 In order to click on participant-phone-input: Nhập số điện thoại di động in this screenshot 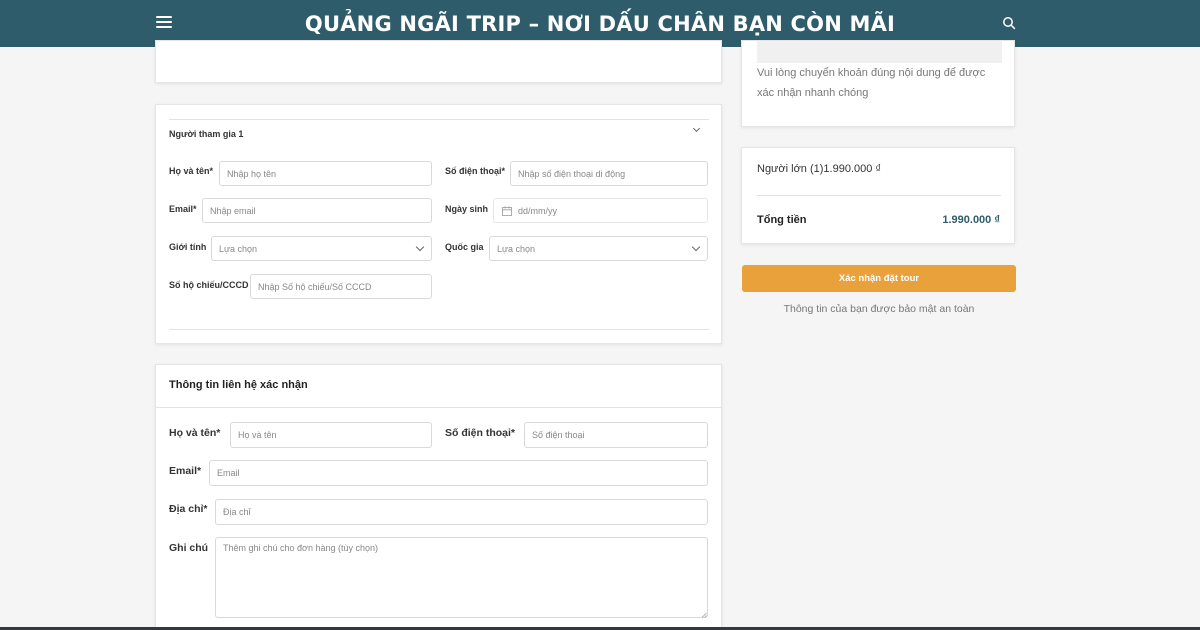, I will do `click(609, 173)`.